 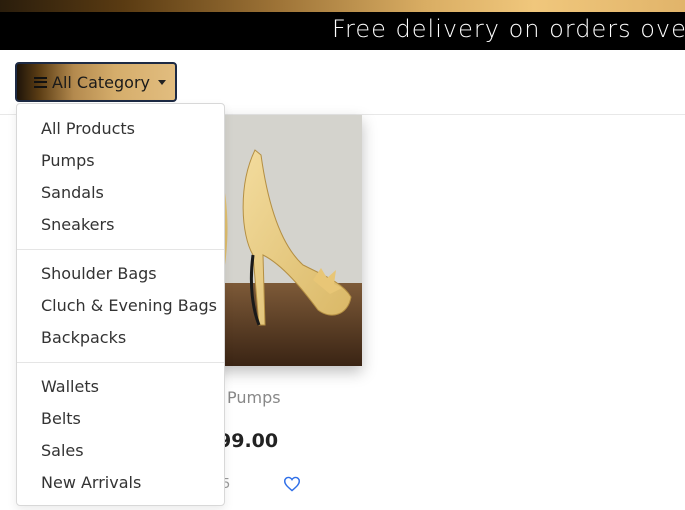 I want to click on chevron-down-icon, so click(x=162, y=82).